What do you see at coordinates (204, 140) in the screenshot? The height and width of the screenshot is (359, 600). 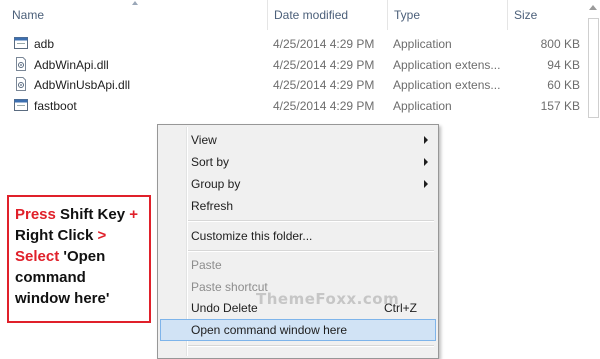 I see `menu-item-label: View` at bounding box center [204, 140].